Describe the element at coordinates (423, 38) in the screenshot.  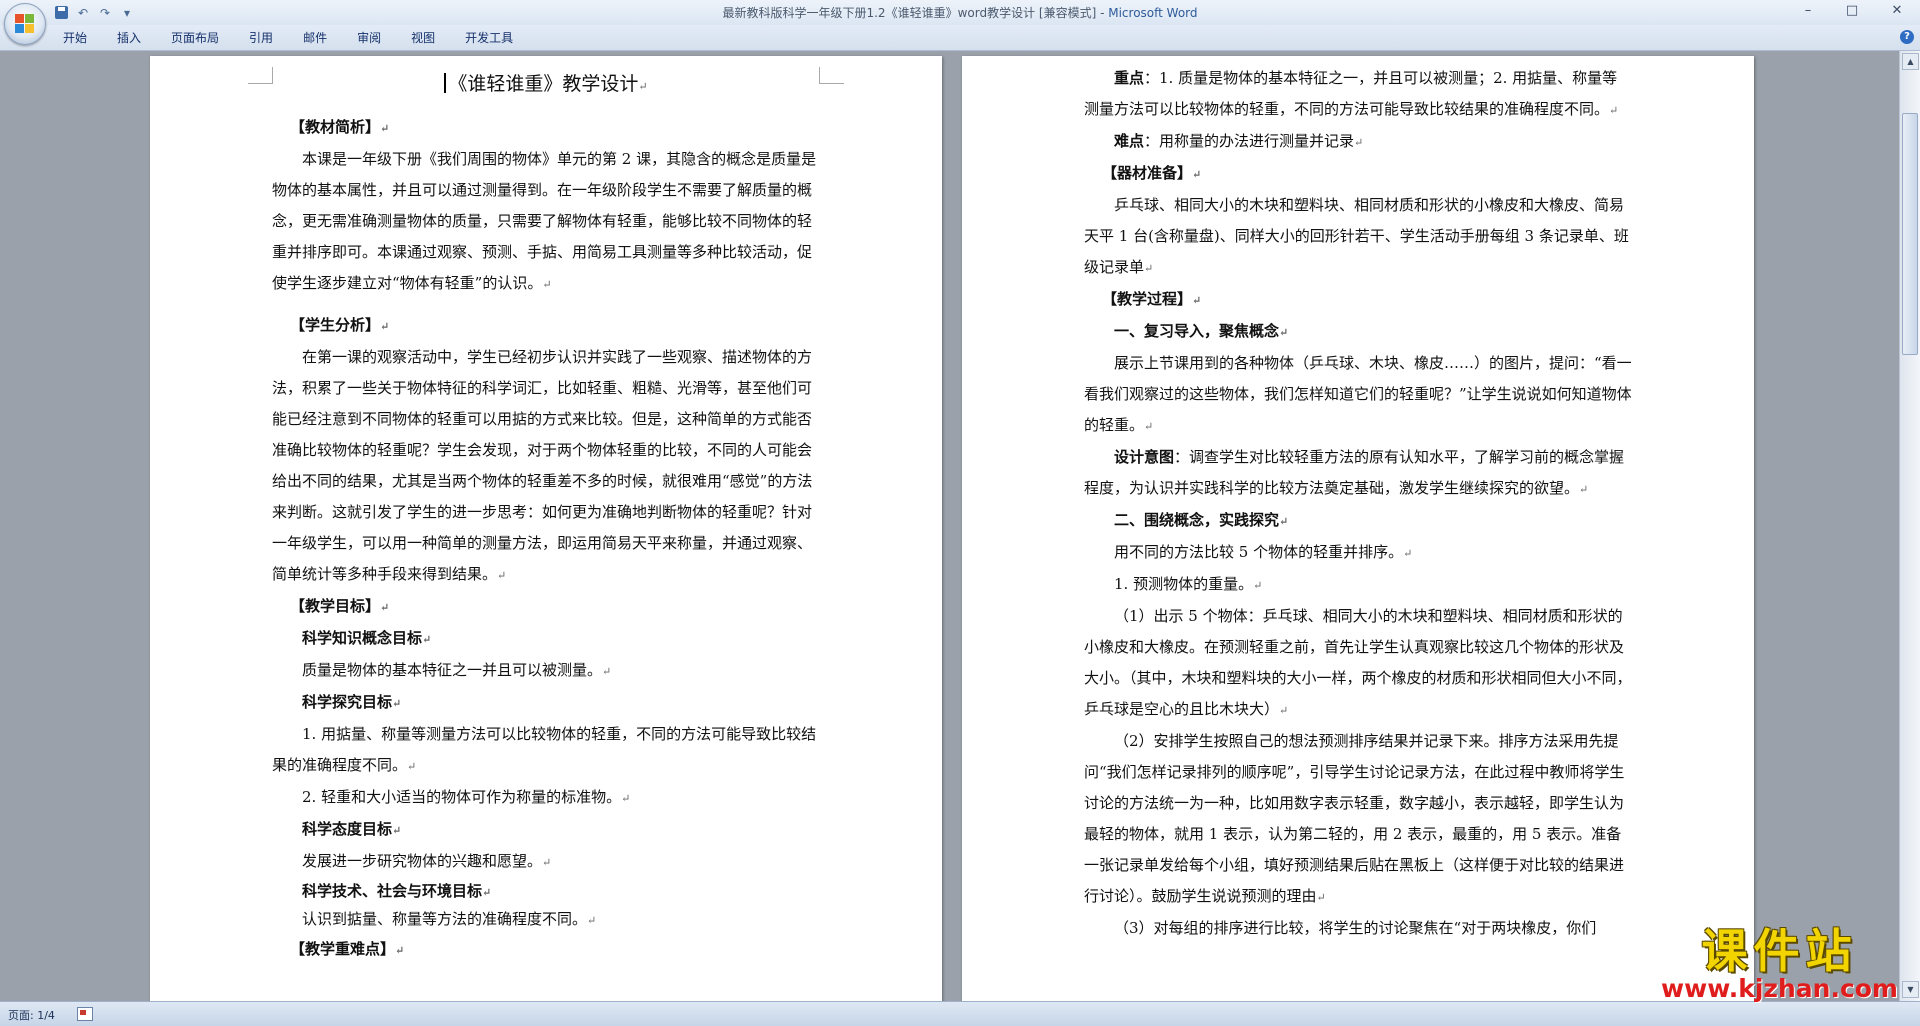
I see `tab-view: 视图` at that location.